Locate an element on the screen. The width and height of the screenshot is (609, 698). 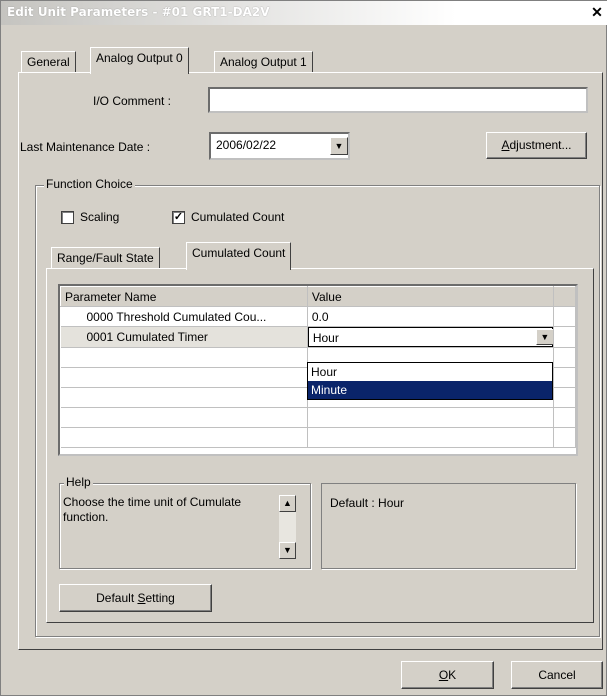
column-header-value: Value is located at coordinates (430, 296).